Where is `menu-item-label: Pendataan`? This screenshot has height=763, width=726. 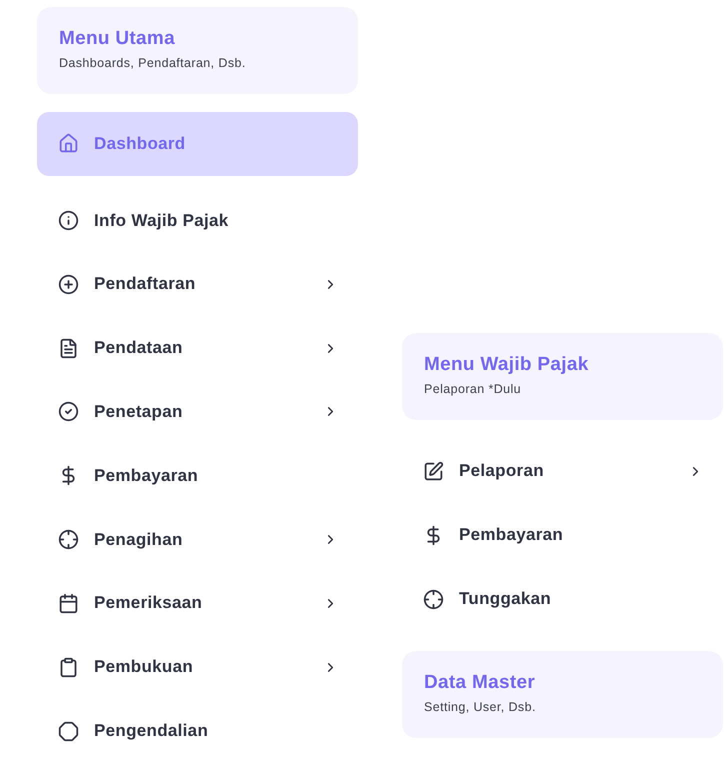
menu-item-label: Pendataan is located at coordinates (139, 348).